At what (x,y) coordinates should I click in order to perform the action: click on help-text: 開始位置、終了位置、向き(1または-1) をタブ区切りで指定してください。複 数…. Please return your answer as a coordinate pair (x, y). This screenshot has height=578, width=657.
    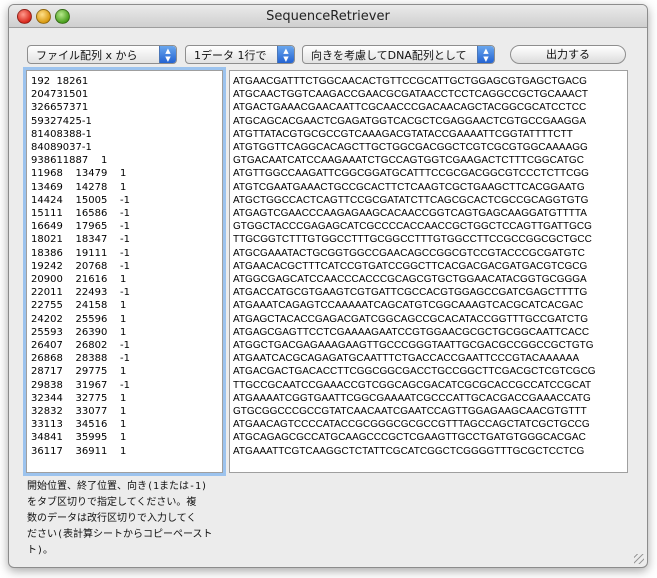
    Looking at the image, I should click on (120, 518).